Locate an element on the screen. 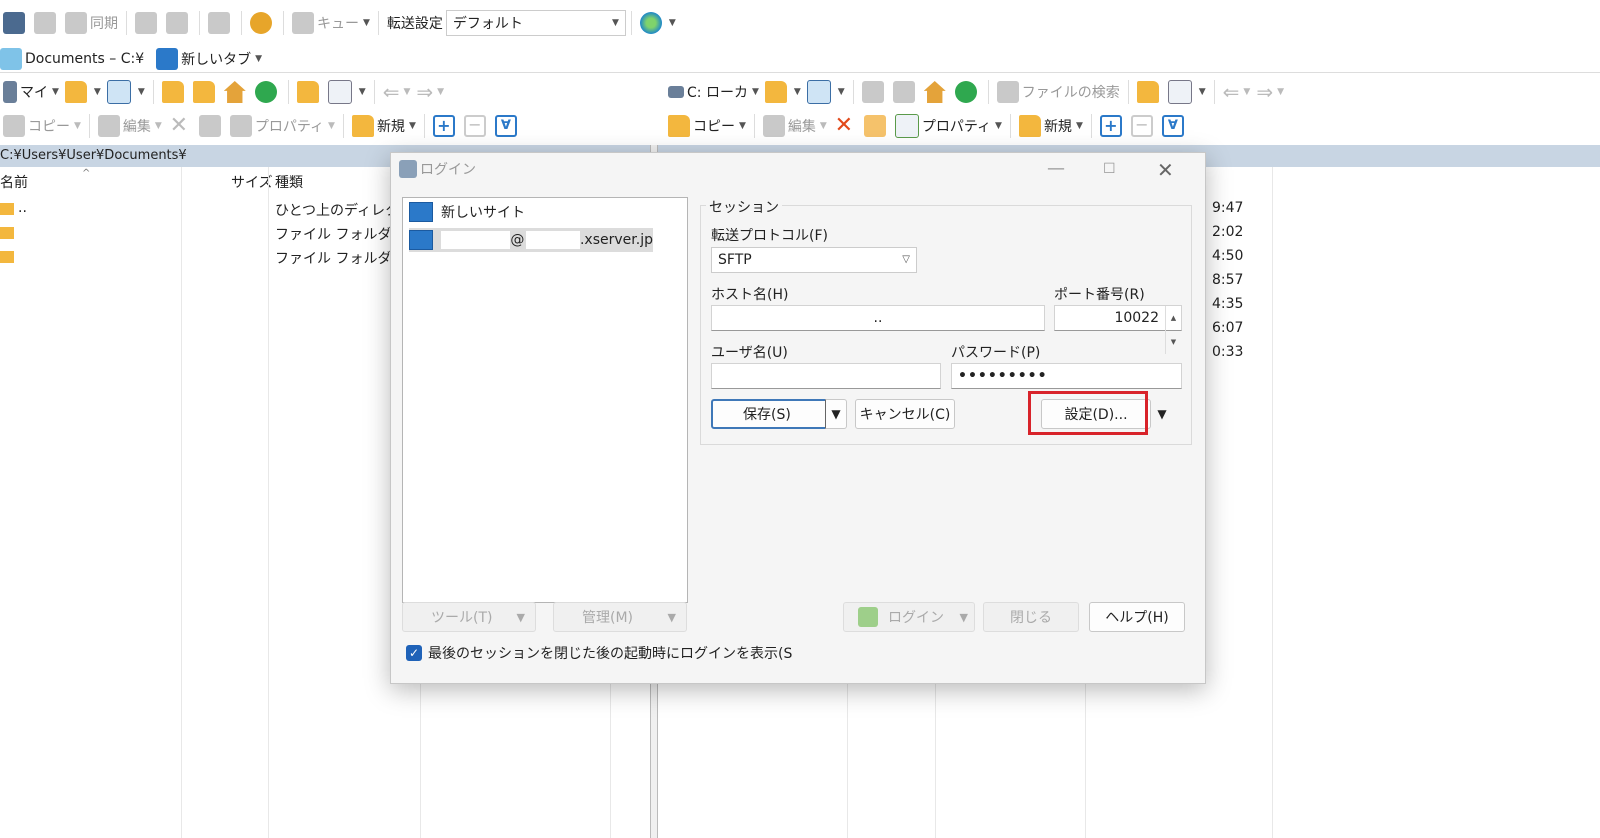  left-tree-button is located at coordinates (309, 92).